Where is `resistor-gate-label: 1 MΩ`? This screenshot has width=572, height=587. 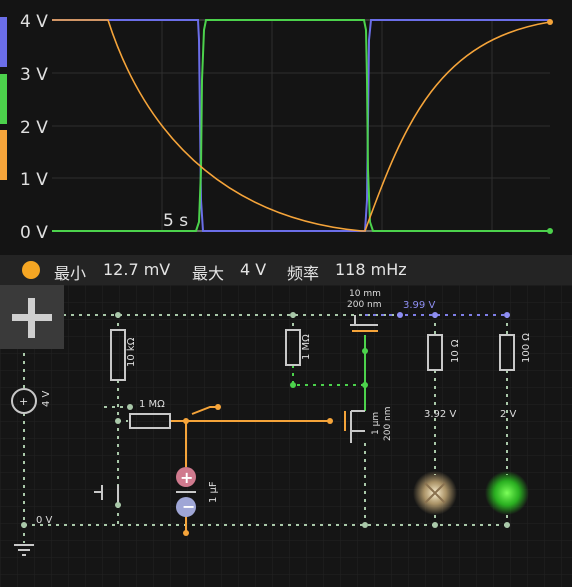
resistor-gate-label: 1 MΩ is located at coordinates (306, 347).